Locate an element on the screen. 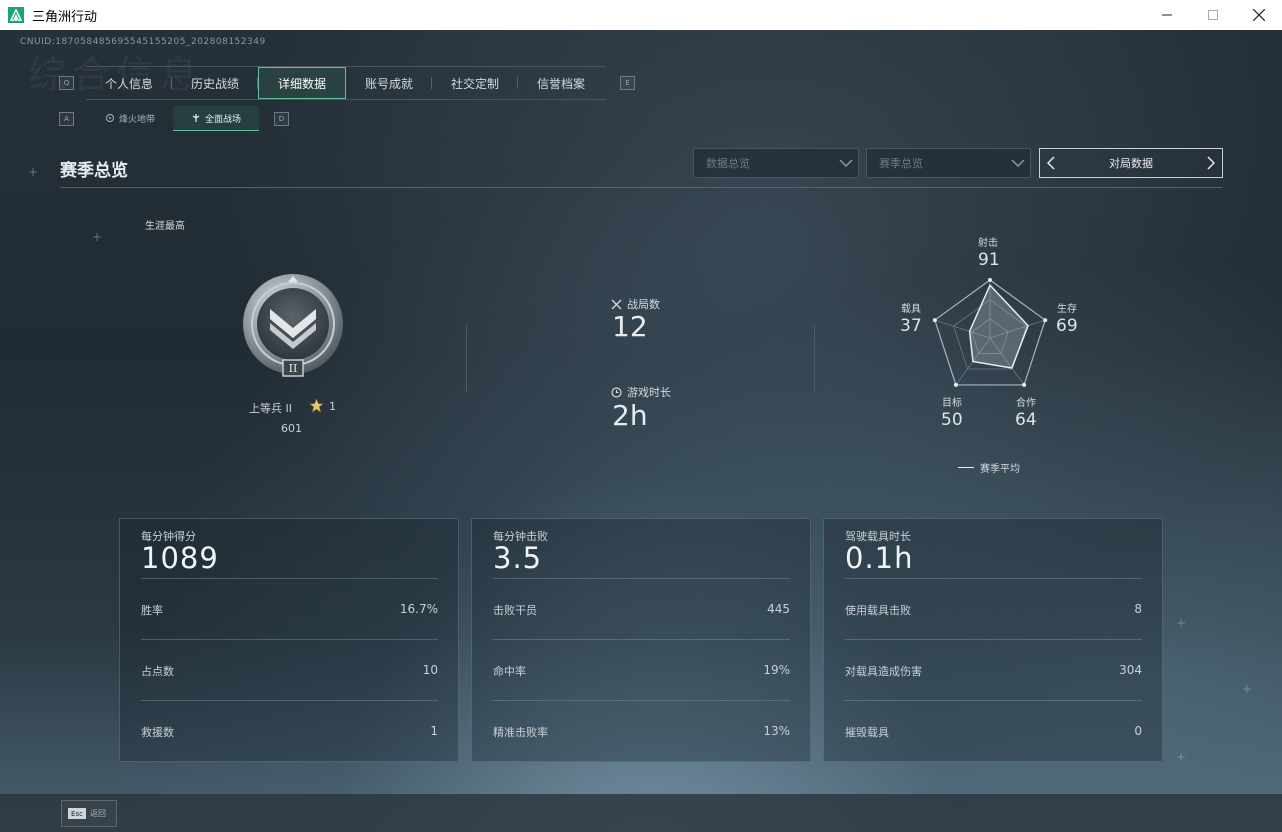 Image resolution: width=1282 pixels, height=832 pixels. minimize-button is located at coordinates (1167, 15).